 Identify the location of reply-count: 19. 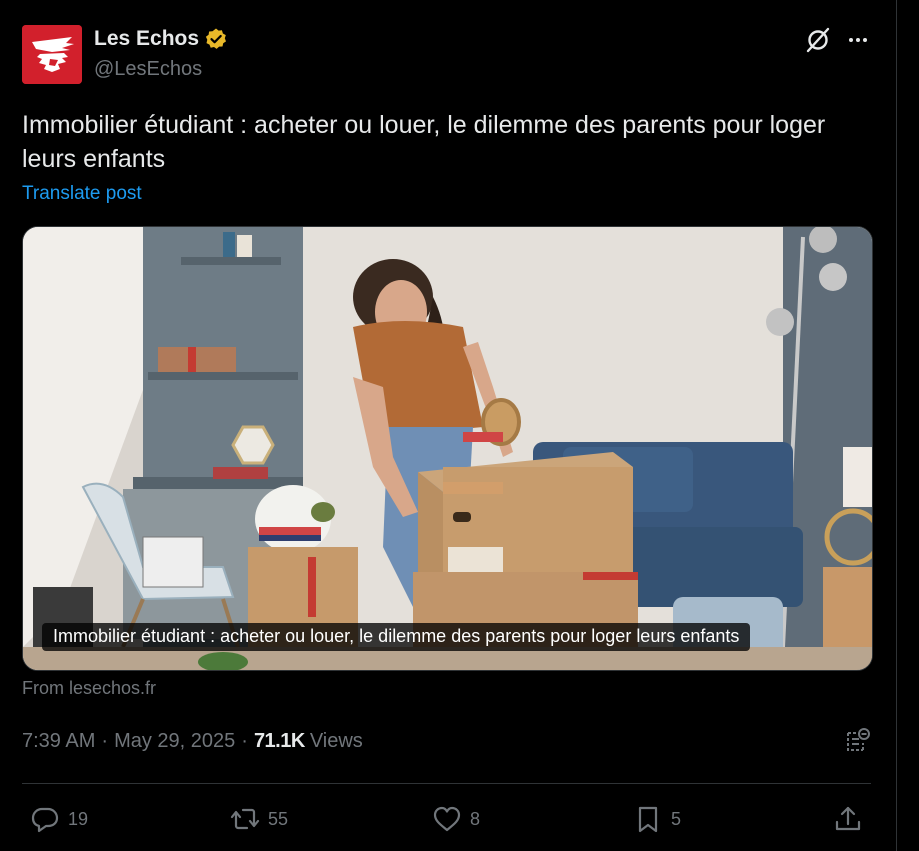
(78, 818).